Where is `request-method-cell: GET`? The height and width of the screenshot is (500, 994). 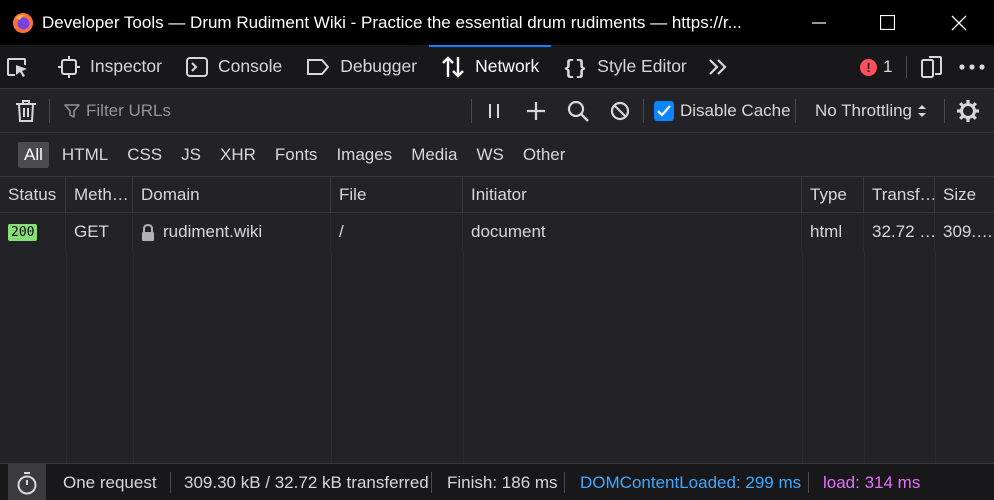 request-method-cell: GET is located at coordinates (99, 232).